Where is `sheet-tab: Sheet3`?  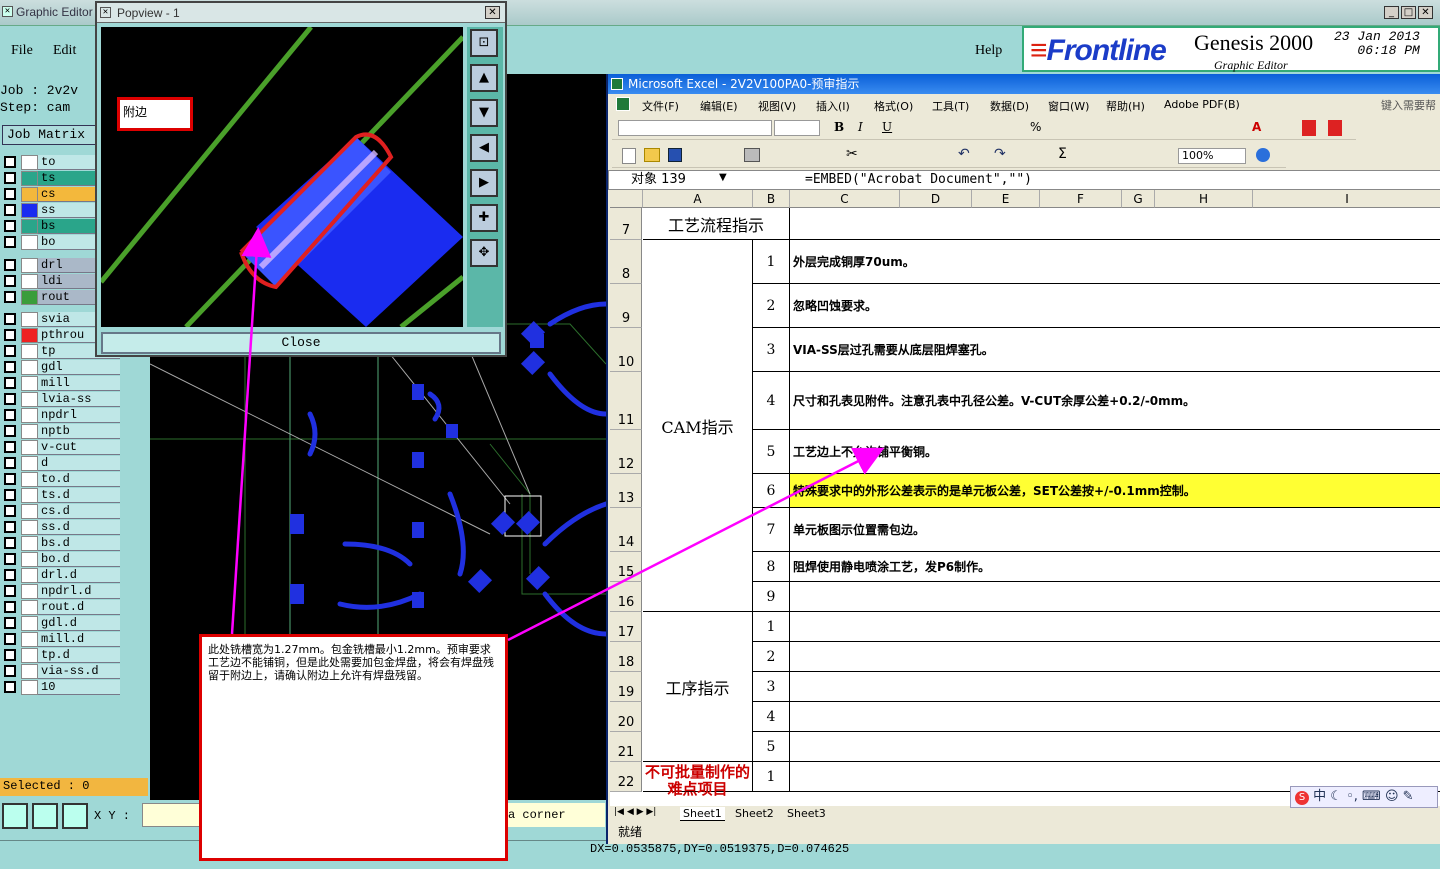 sheet-tab: Sheet3 is located at coordinates (806, 813).